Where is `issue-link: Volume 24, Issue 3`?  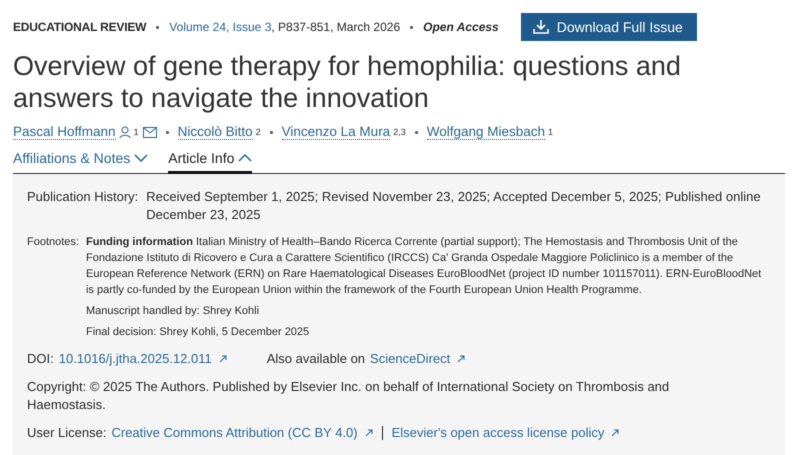
issue-link: Volume 24, Issue 3 is located at coordinates (220, 27).